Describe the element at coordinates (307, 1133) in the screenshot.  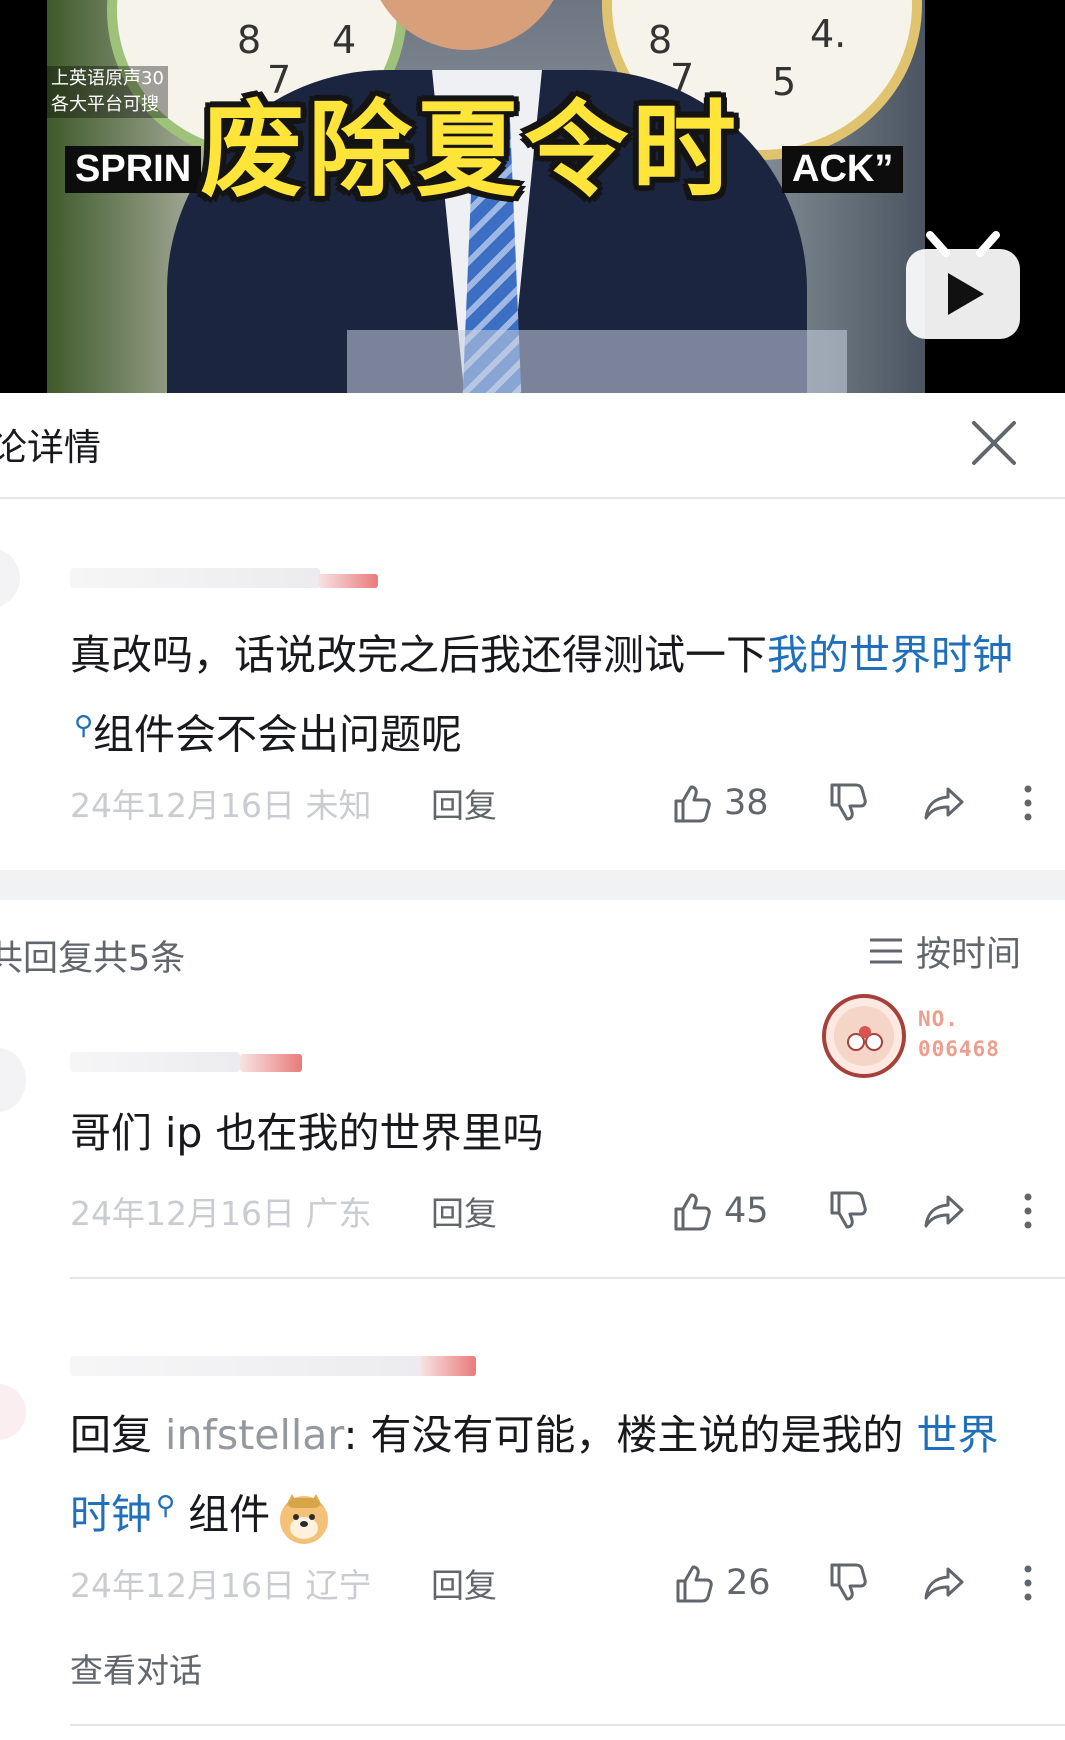
I see `reply-text: 哥们 ip 也在我的世界里吗` at that location.